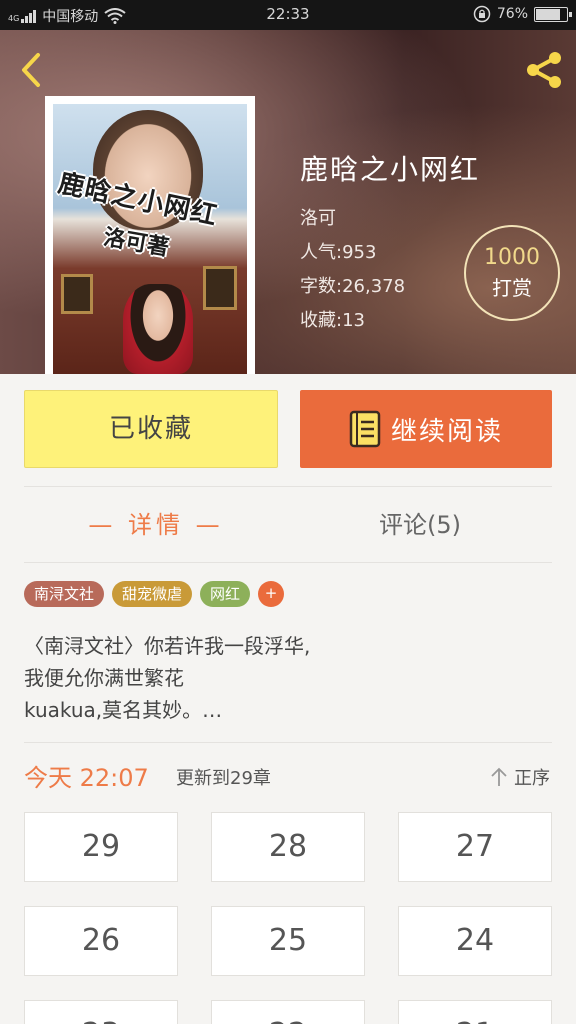 The image size is (576, 1024). What do you see at coordinates (365, 429) in the screenshot?
I see `book-icon` at bounding box center [365, 429].